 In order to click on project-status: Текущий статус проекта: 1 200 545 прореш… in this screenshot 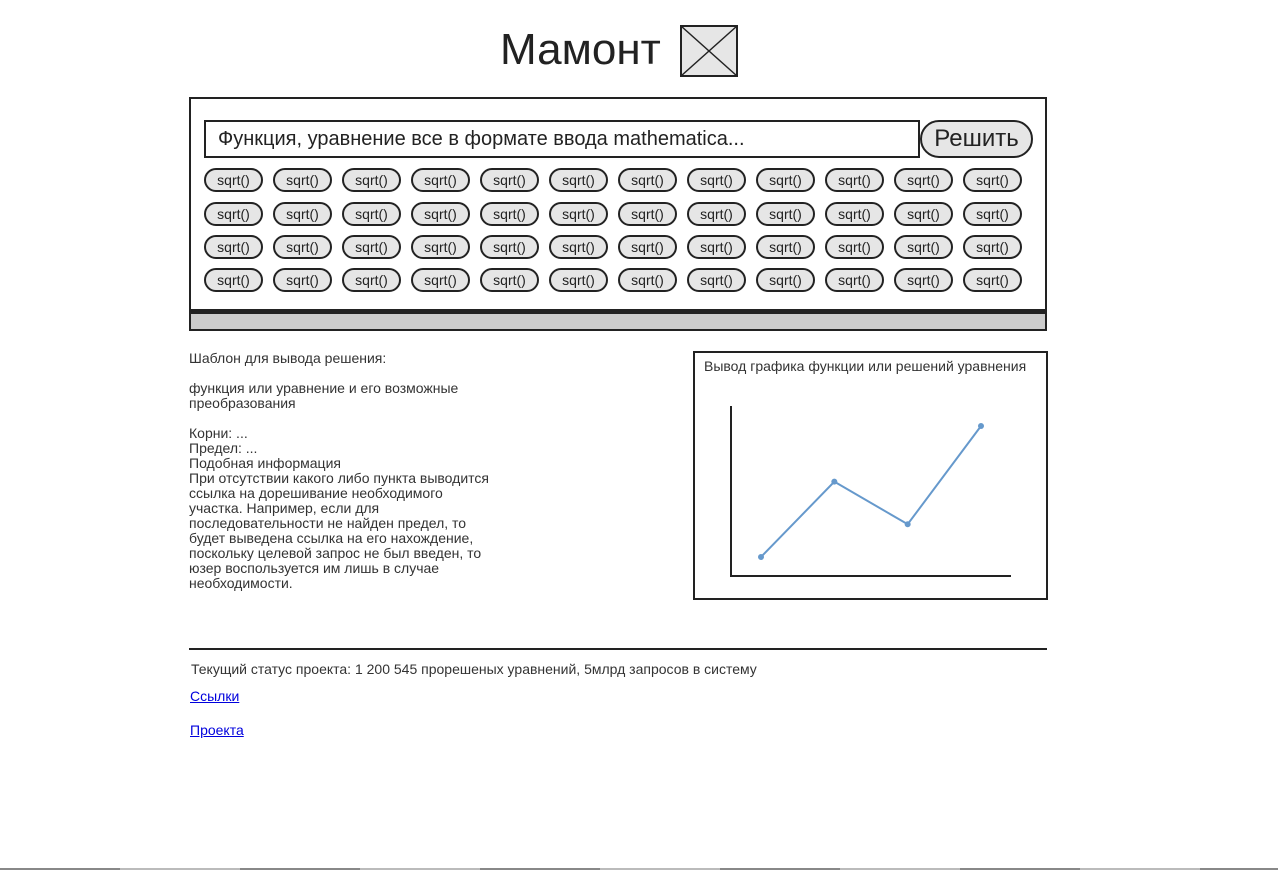, I will do `click(474, 669)`.